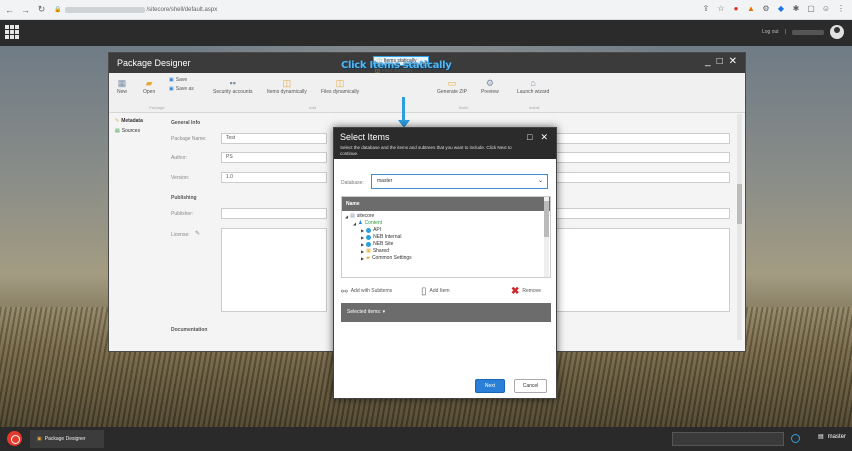 The image size is (852, 451). What do you see at coordinates (446, 244) in the screenshot?
I see `tree-node-neb-site: ▶ NEB Site` at bounding box center [446, 244].